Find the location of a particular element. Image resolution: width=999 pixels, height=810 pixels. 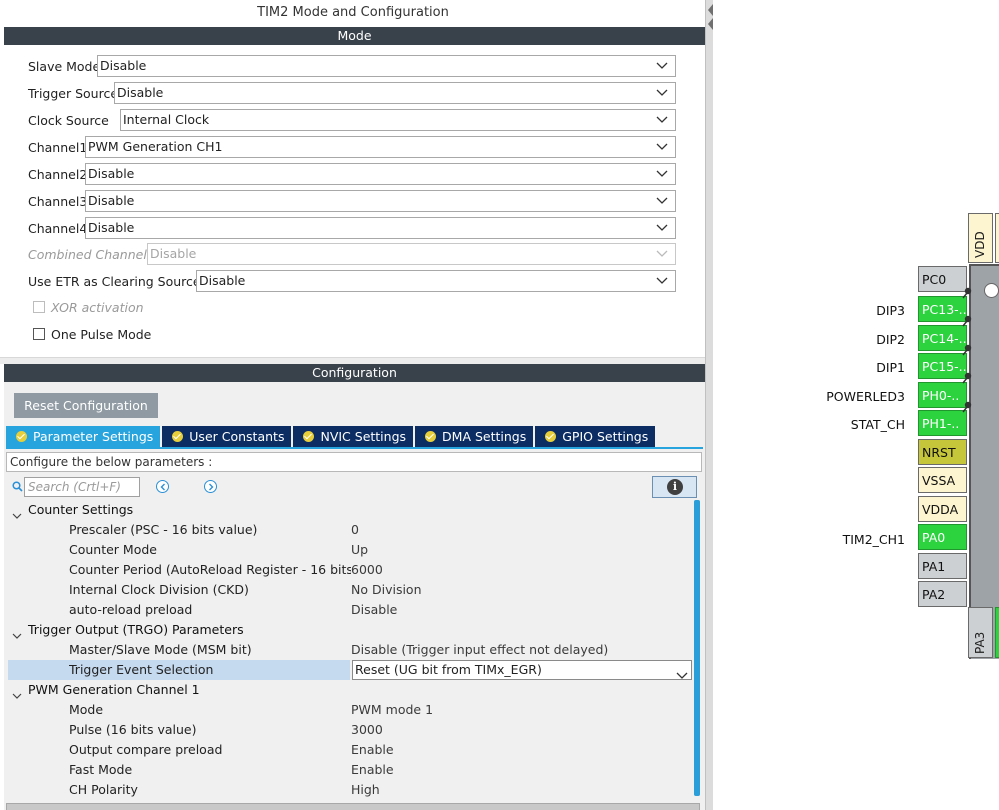

channel2-select: Disable is located at coordinates (380, 174).